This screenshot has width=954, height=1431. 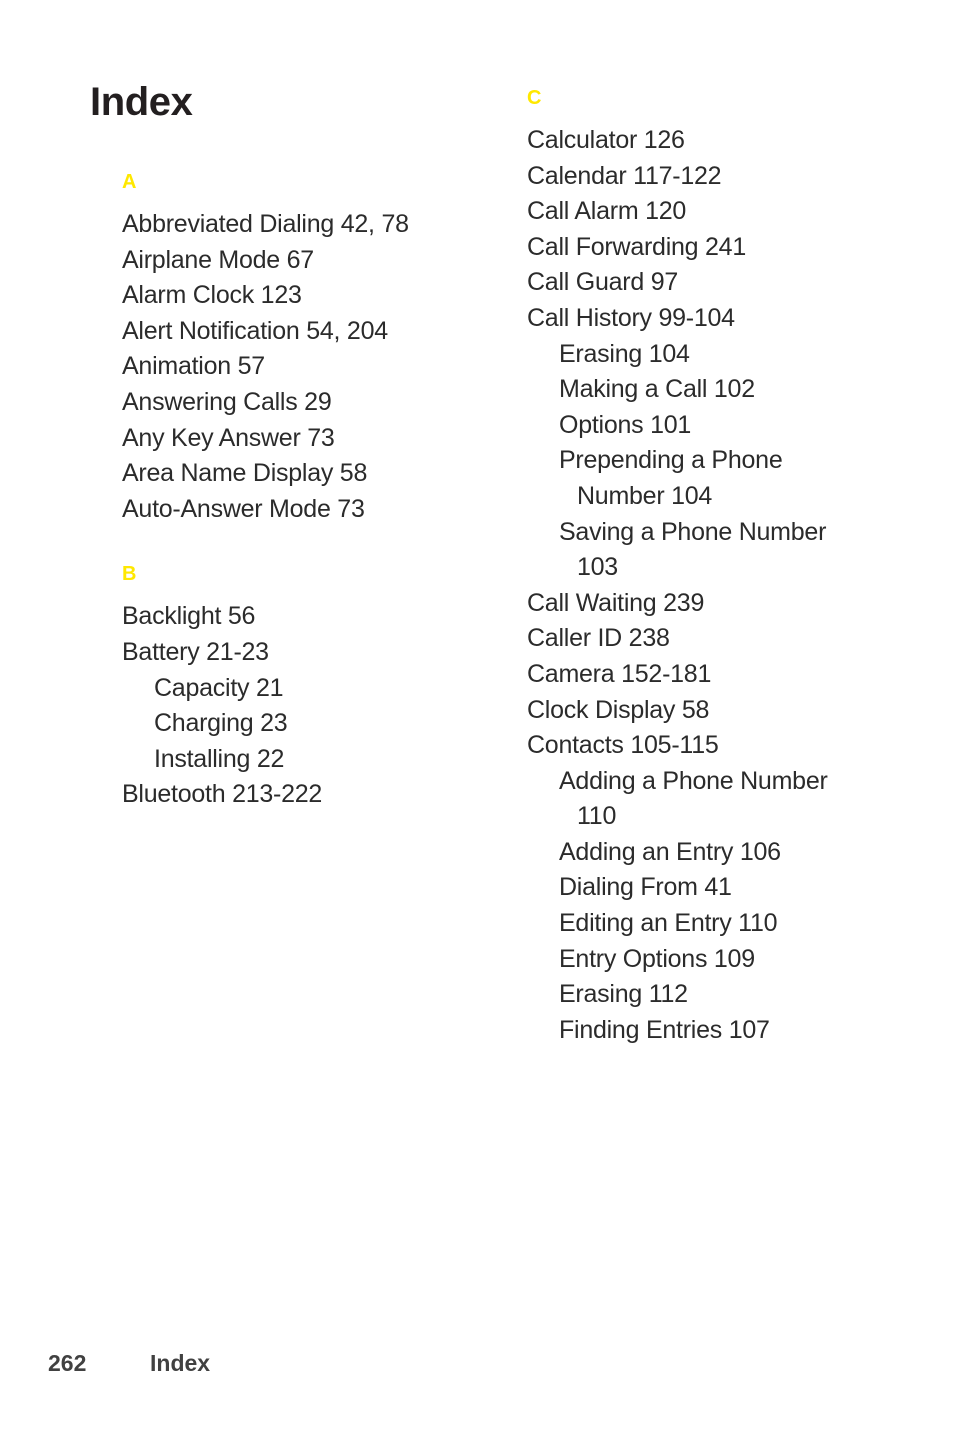 I want to click on index-subentry: Erasing 104, so click(x=624, y=353).